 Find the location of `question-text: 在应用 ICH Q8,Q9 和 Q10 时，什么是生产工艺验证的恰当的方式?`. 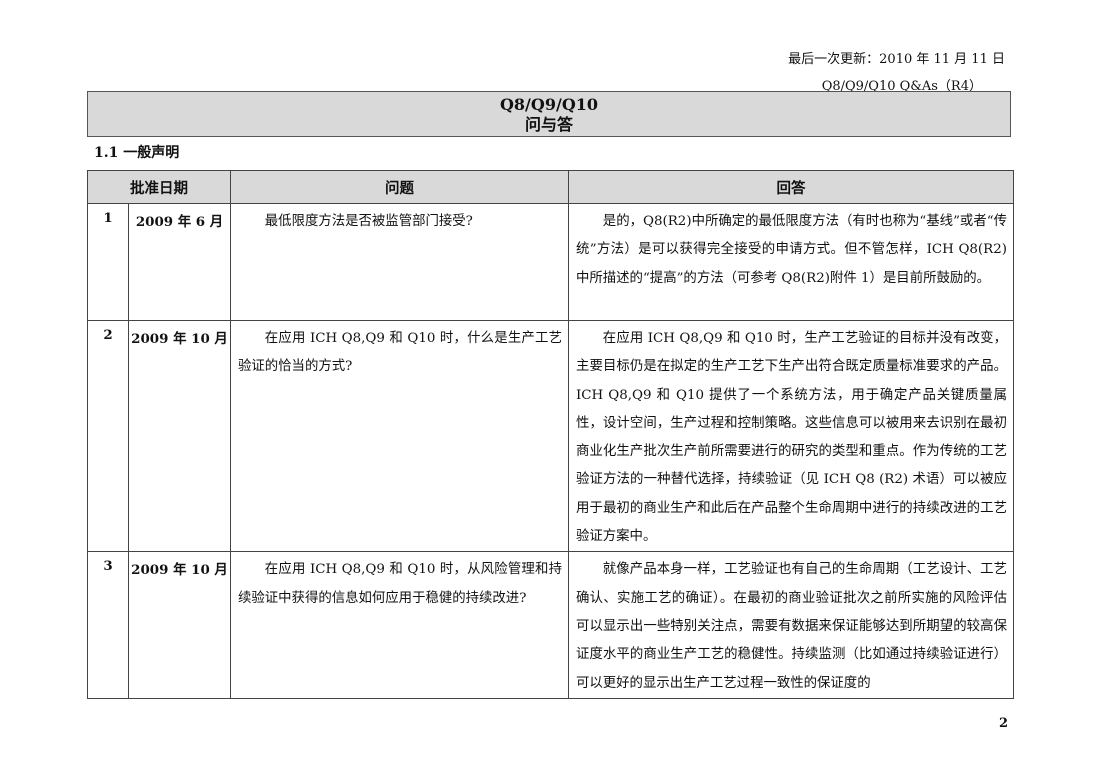

question-text: 在应用 ICH Q8,Q9 和 Q10 时，什么是生产工艺验证的恰当的方式? is located at coordinates (400, 353).